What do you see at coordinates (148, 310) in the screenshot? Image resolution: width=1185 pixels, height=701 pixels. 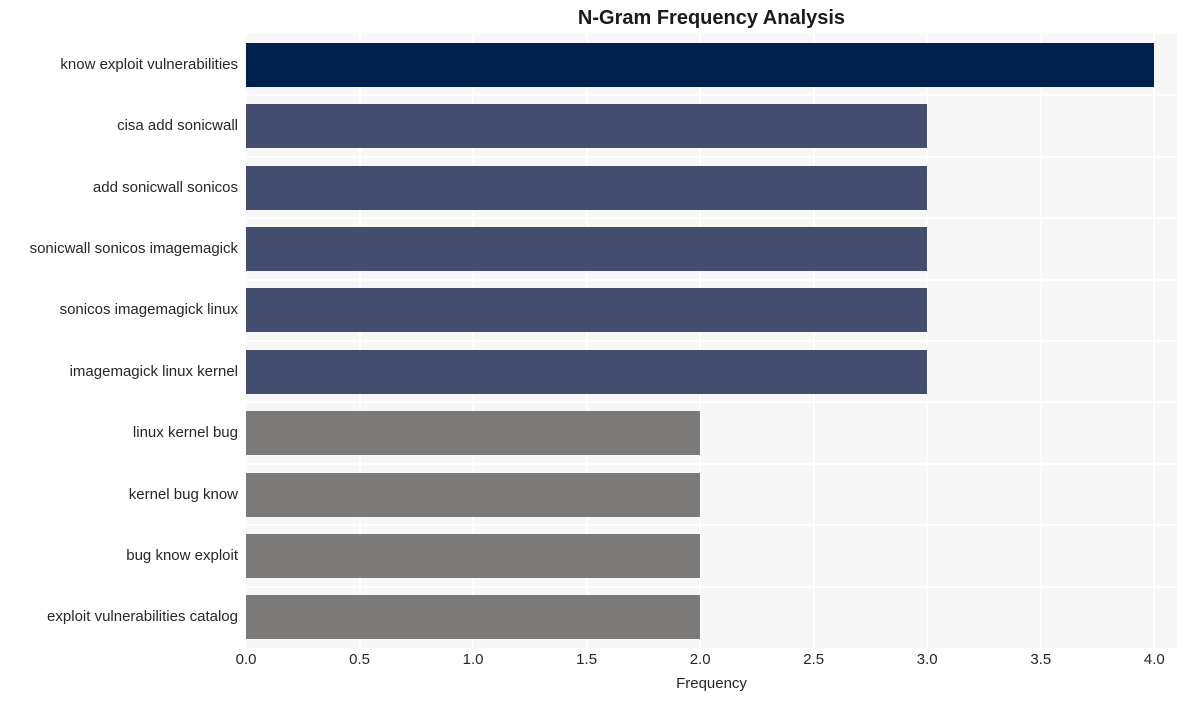 I see `y-tick-label: sonicos imagemagick linux` at bounding box center [148, 310].